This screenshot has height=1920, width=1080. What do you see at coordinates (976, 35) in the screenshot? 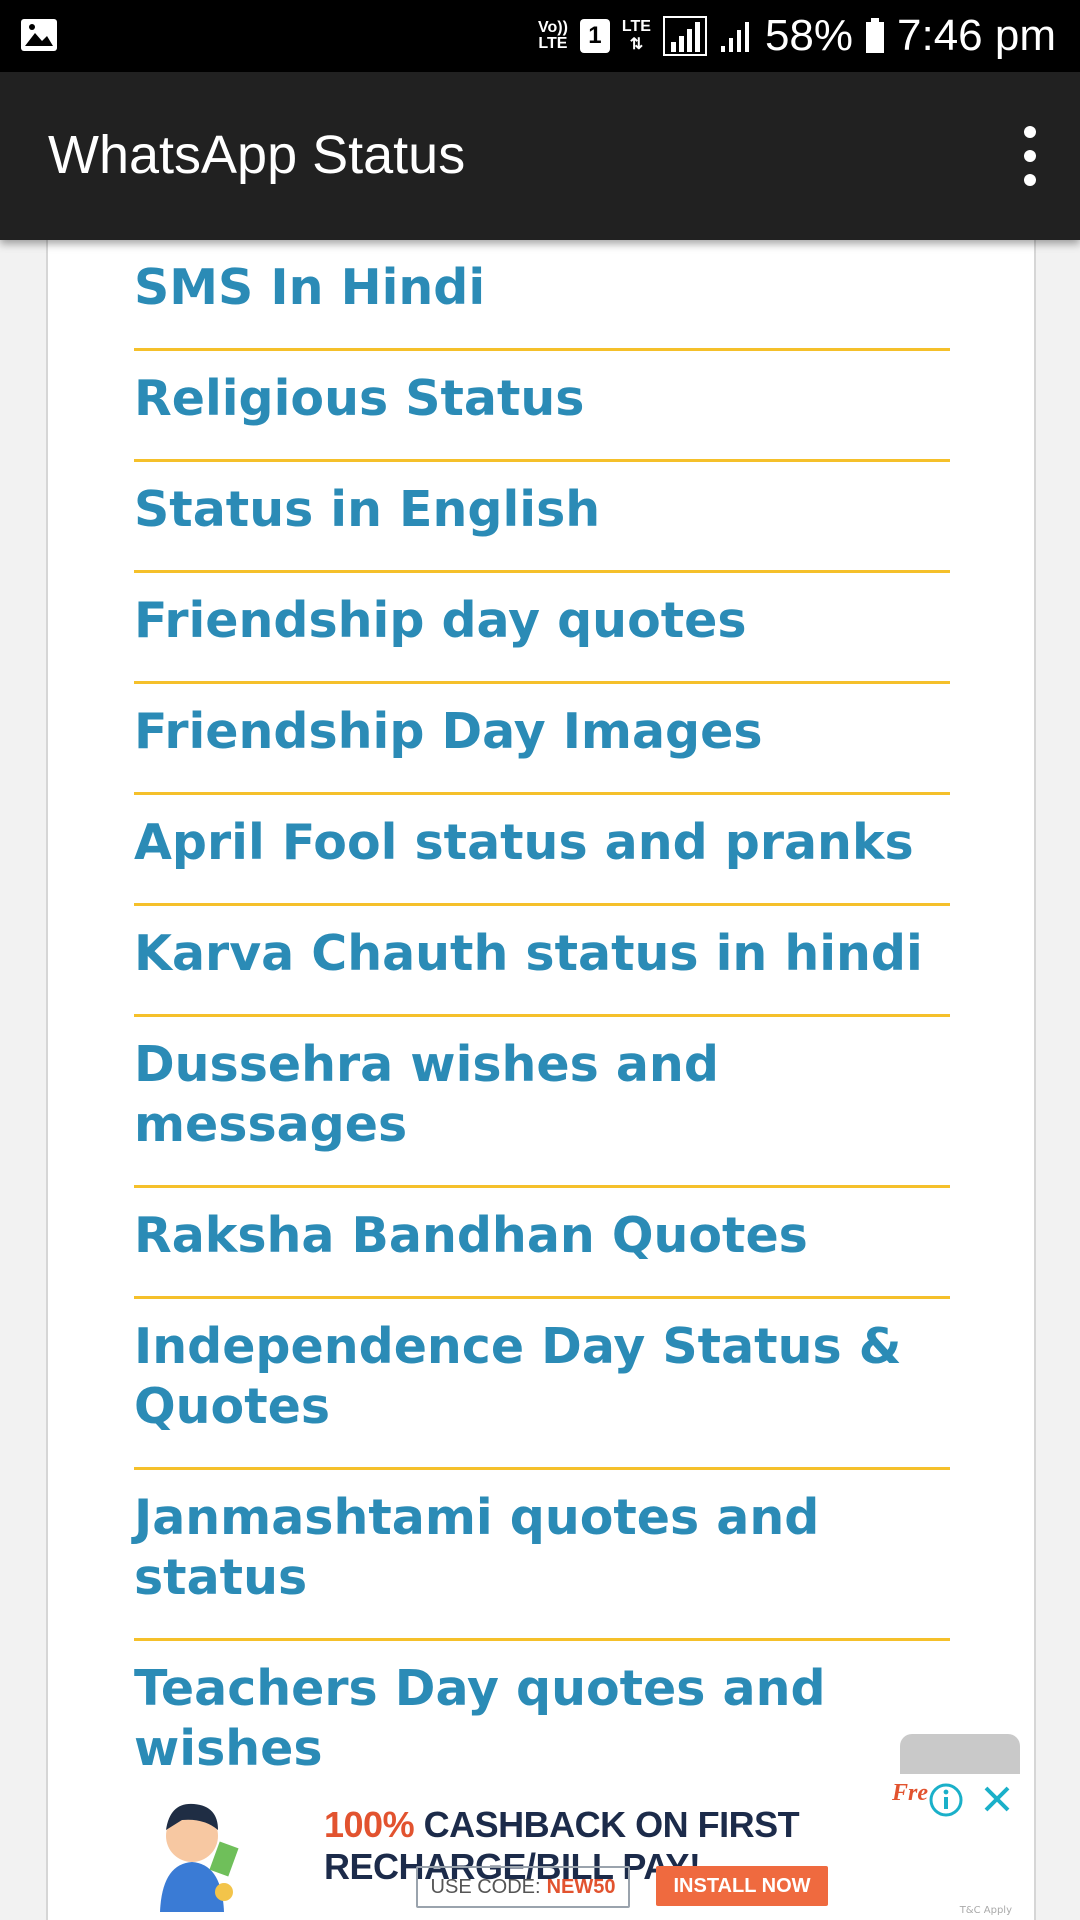
I see `clock: 7:46 pm` at bounding box center [976, 35].